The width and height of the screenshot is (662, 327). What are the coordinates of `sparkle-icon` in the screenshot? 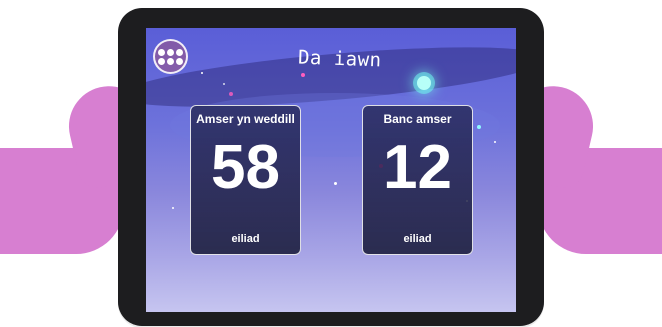 It's located at (424, 83).